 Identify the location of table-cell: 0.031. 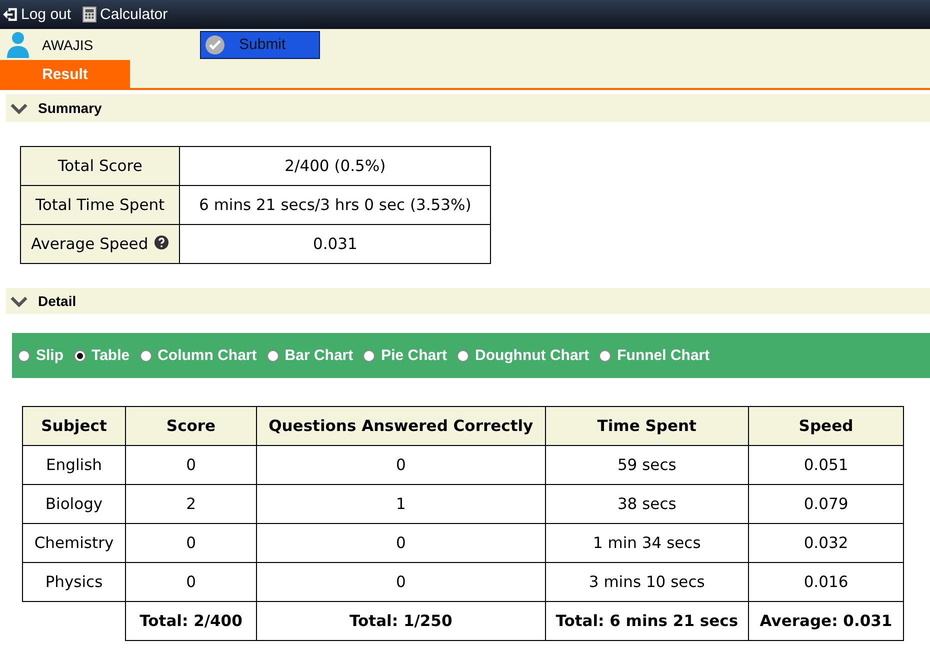
(335, 244).